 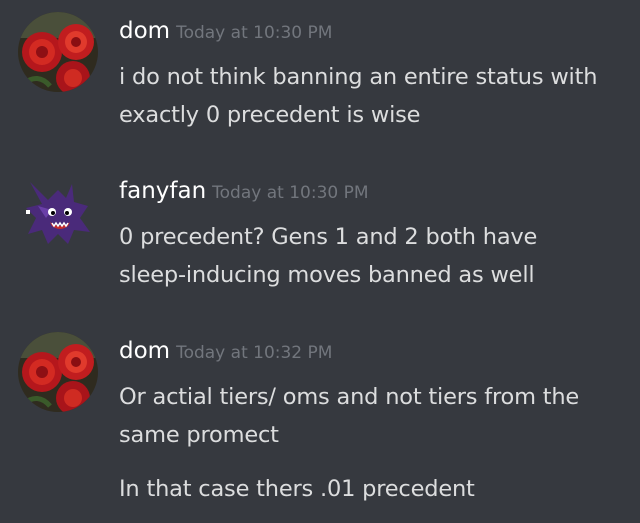 I want to click on message-text: In that case thers .01 precedent, so click(x=297, y=489).